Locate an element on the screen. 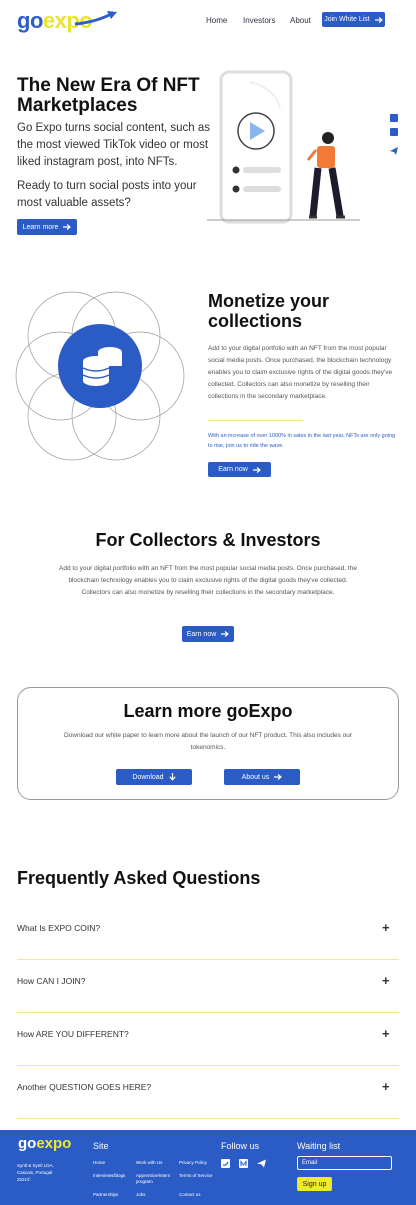 The image size is (416, 1205). learn-more-button: Learn more is located at coordinates (47, 227).